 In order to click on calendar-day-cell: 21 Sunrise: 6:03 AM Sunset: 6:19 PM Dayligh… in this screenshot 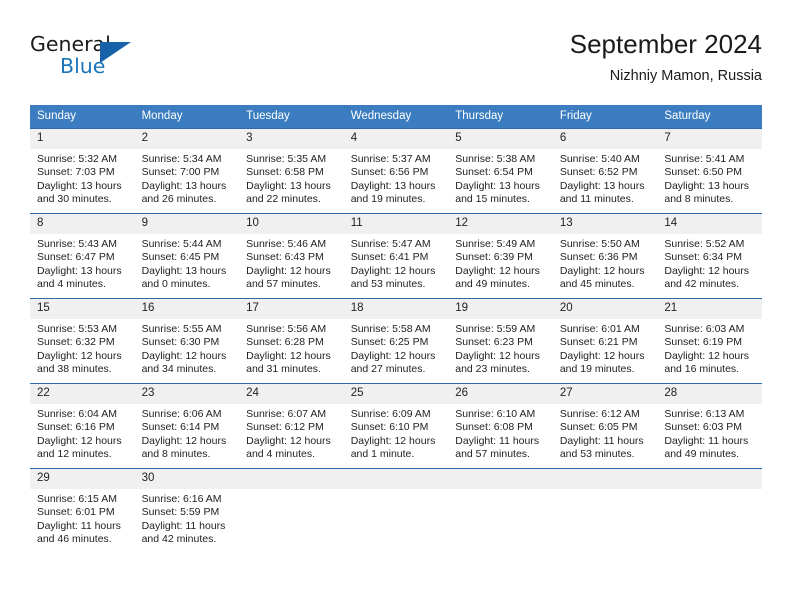, I will do `click(709, 341)`.